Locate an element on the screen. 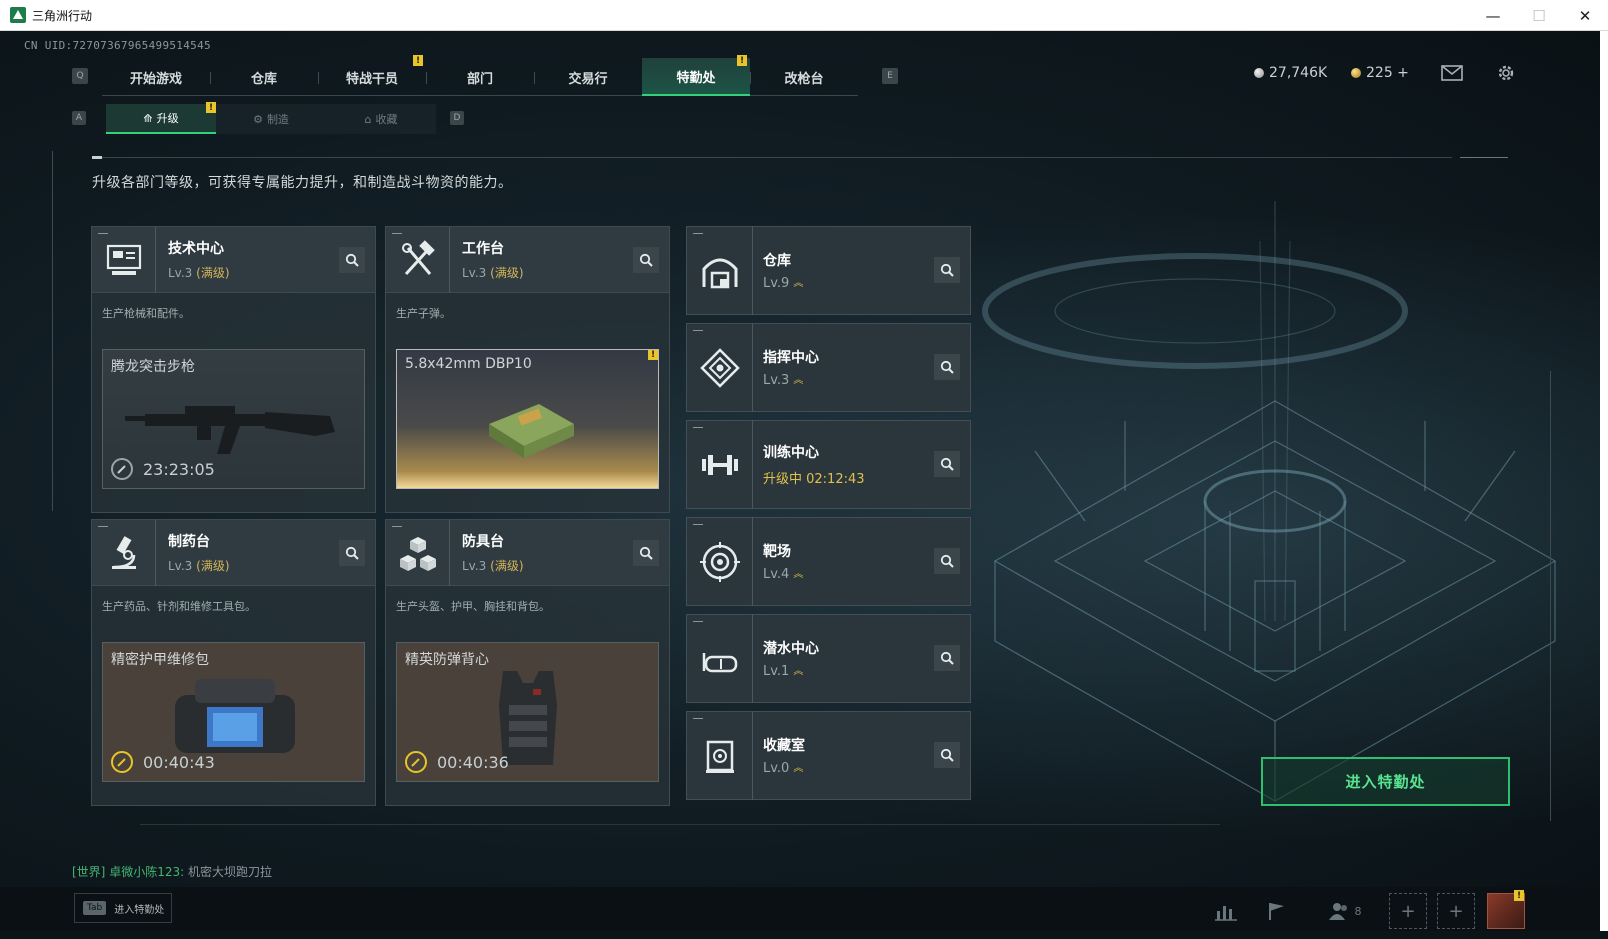  tab-operators: 特战干员 ! is located at coordinates (372, 75).